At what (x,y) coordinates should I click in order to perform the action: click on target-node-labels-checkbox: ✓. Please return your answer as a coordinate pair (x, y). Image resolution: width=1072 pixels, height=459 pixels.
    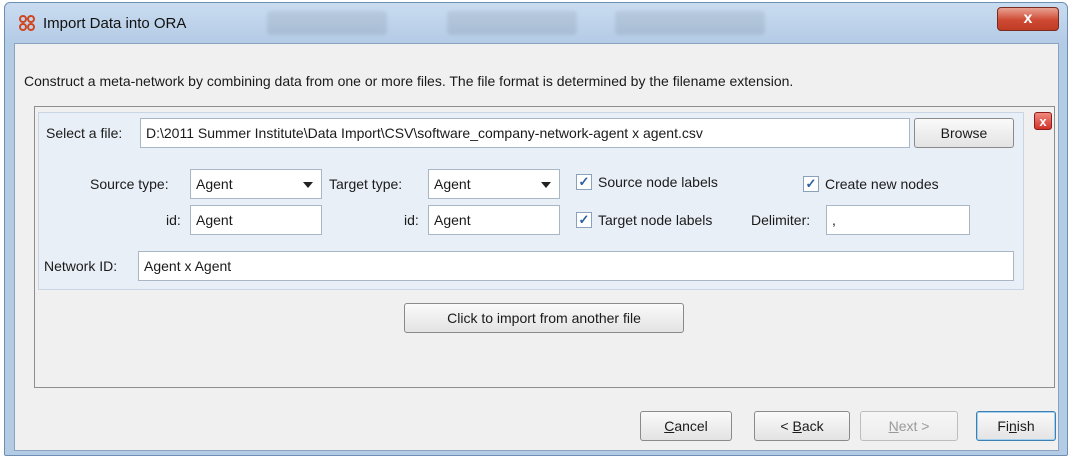
    Looking at the image, I should click on (584, 220).